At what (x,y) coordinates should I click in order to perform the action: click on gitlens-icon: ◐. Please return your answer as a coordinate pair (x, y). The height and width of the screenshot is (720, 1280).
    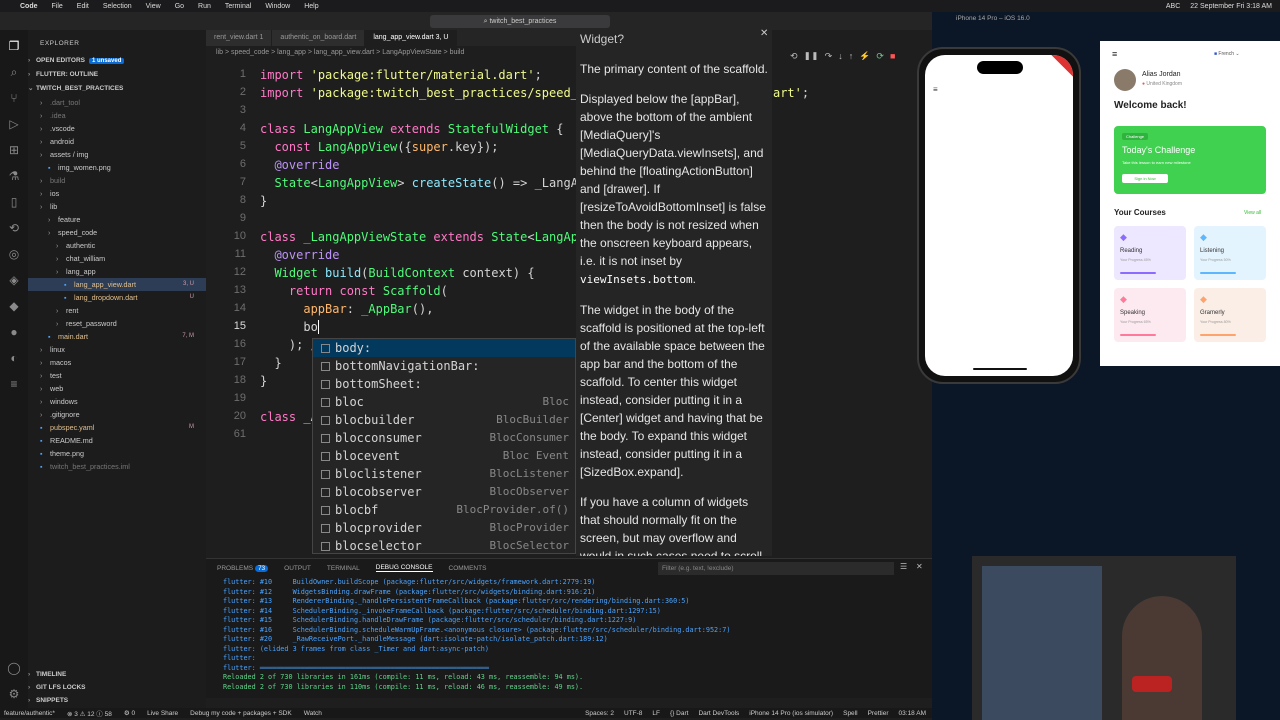
    Looking at the image, I should click on (14, 358).